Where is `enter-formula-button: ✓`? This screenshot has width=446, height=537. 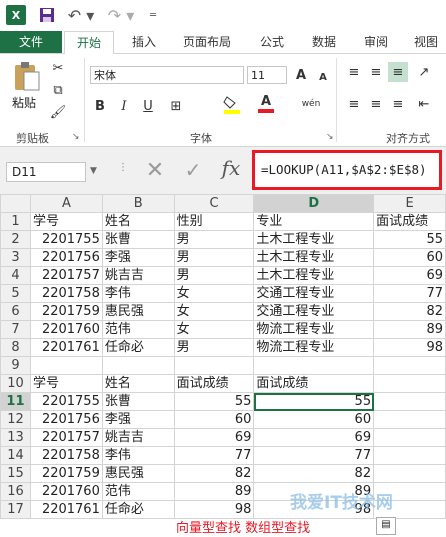 enter-formula-button: ✓ is located at coordinates (193, 171).